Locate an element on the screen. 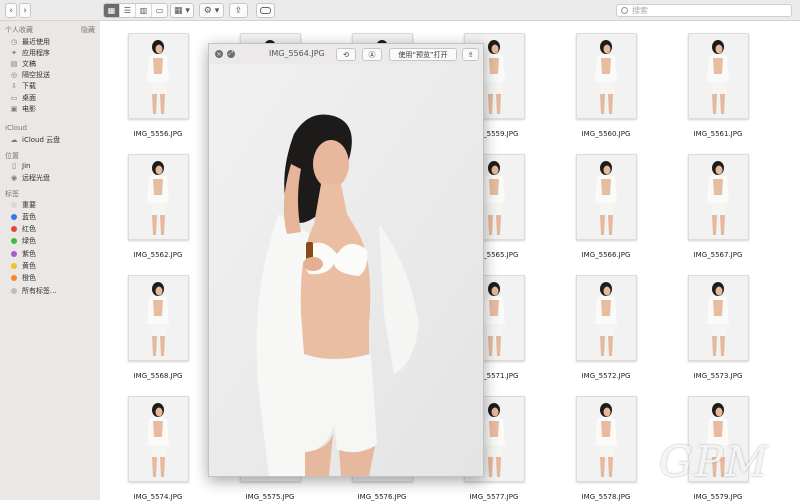  sidebar-item-fav-1: ✦ 应用程序 is located at coordinates (30, 52).